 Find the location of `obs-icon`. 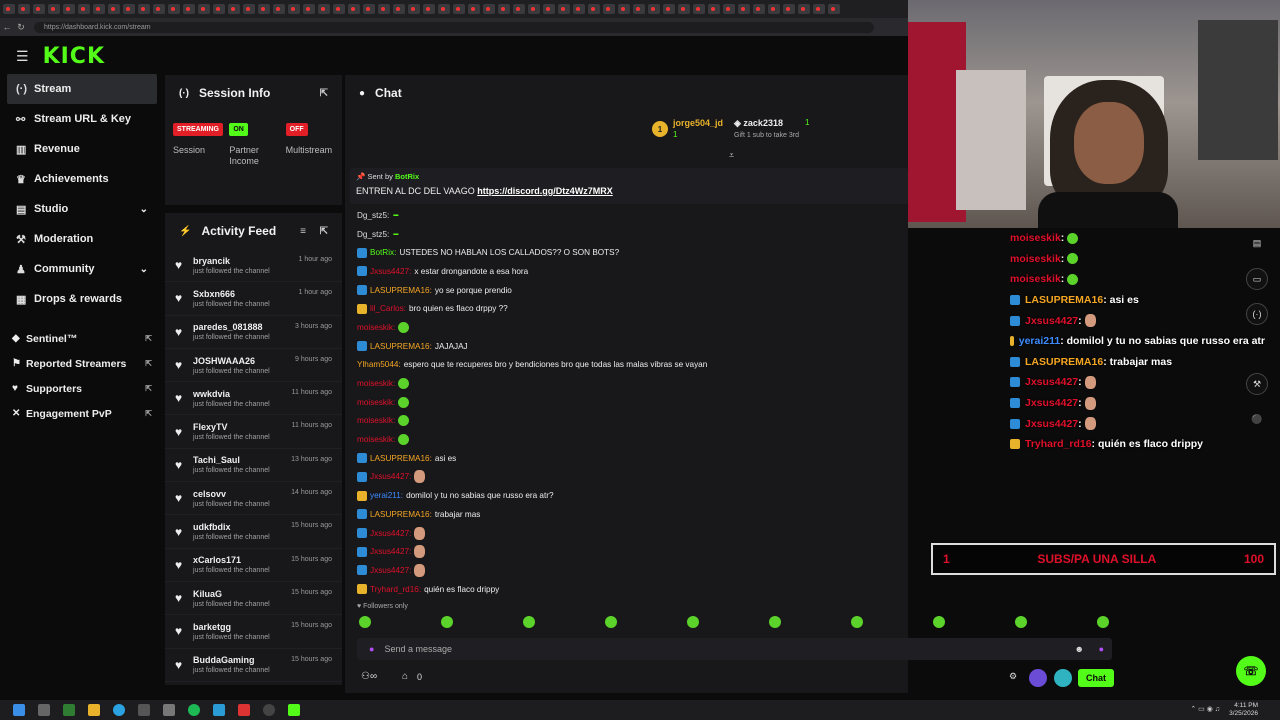

obs-icon is located at coordinates (269, 710).